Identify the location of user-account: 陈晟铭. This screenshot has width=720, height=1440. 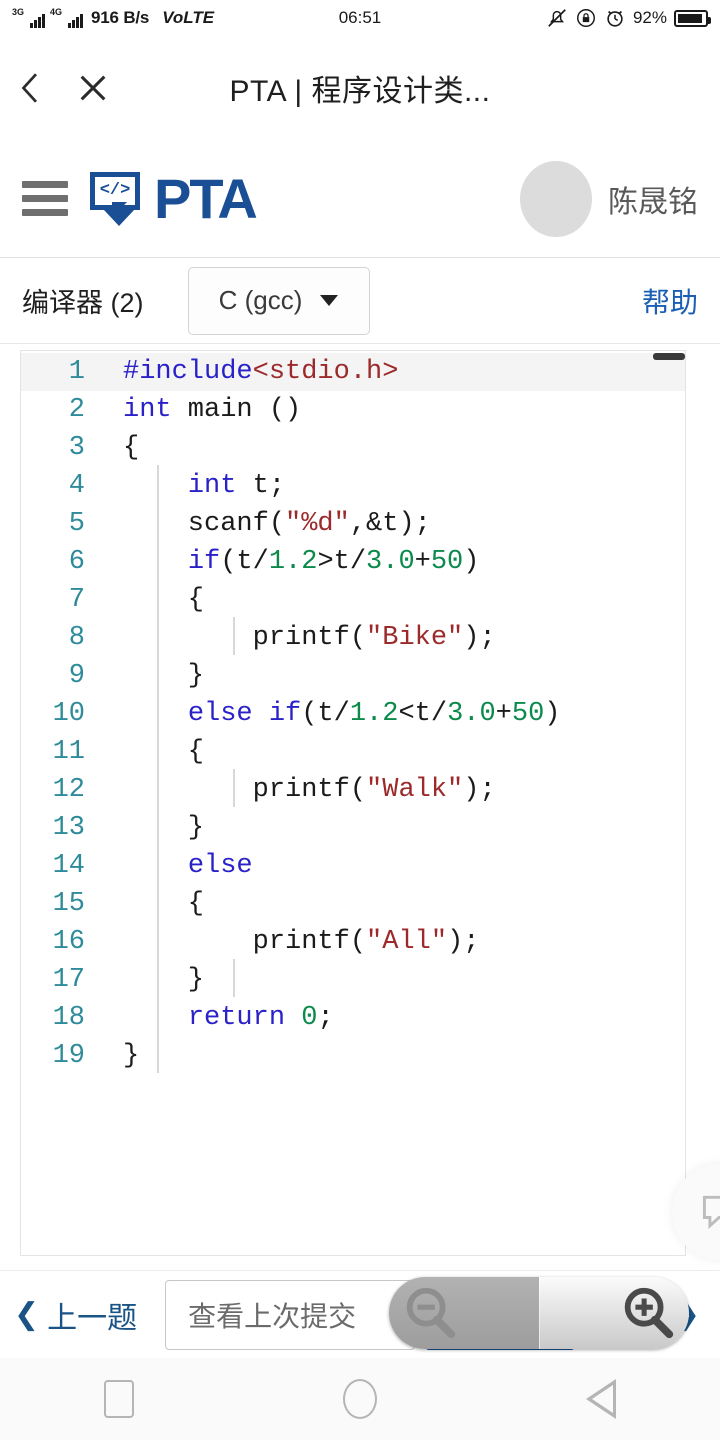
(609, 198).